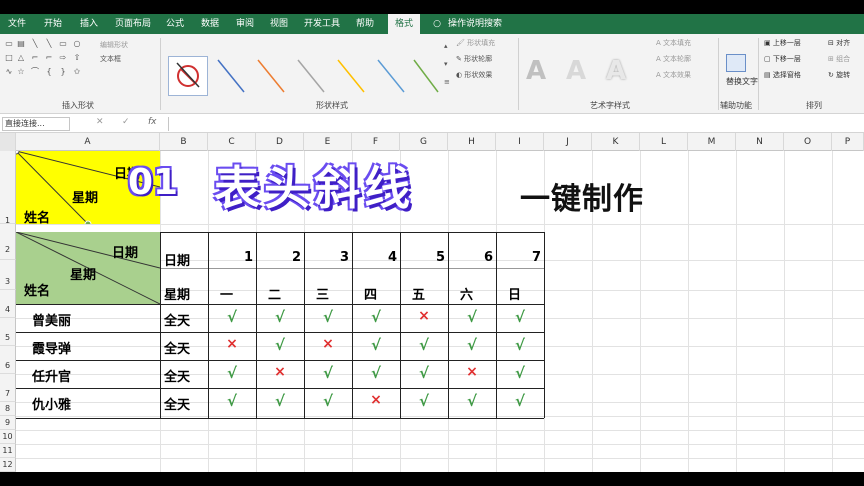 The height and width of the screenshot is (486, 864). Describe the element at coordinates (175, 24) in the screenshot. I see `tab-formulas: 公式` at that location.